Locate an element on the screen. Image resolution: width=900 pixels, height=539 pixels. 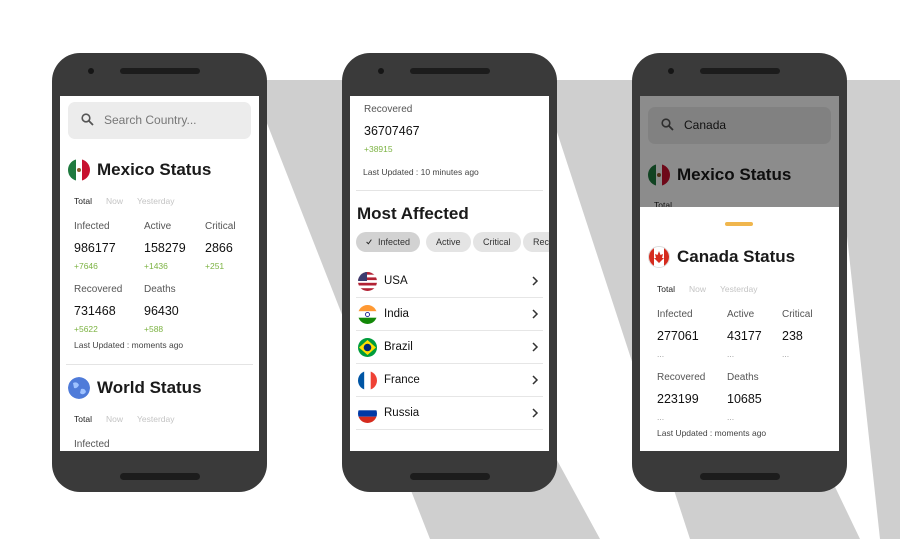
canada-flag-icon is located at coordinates (659, 257).